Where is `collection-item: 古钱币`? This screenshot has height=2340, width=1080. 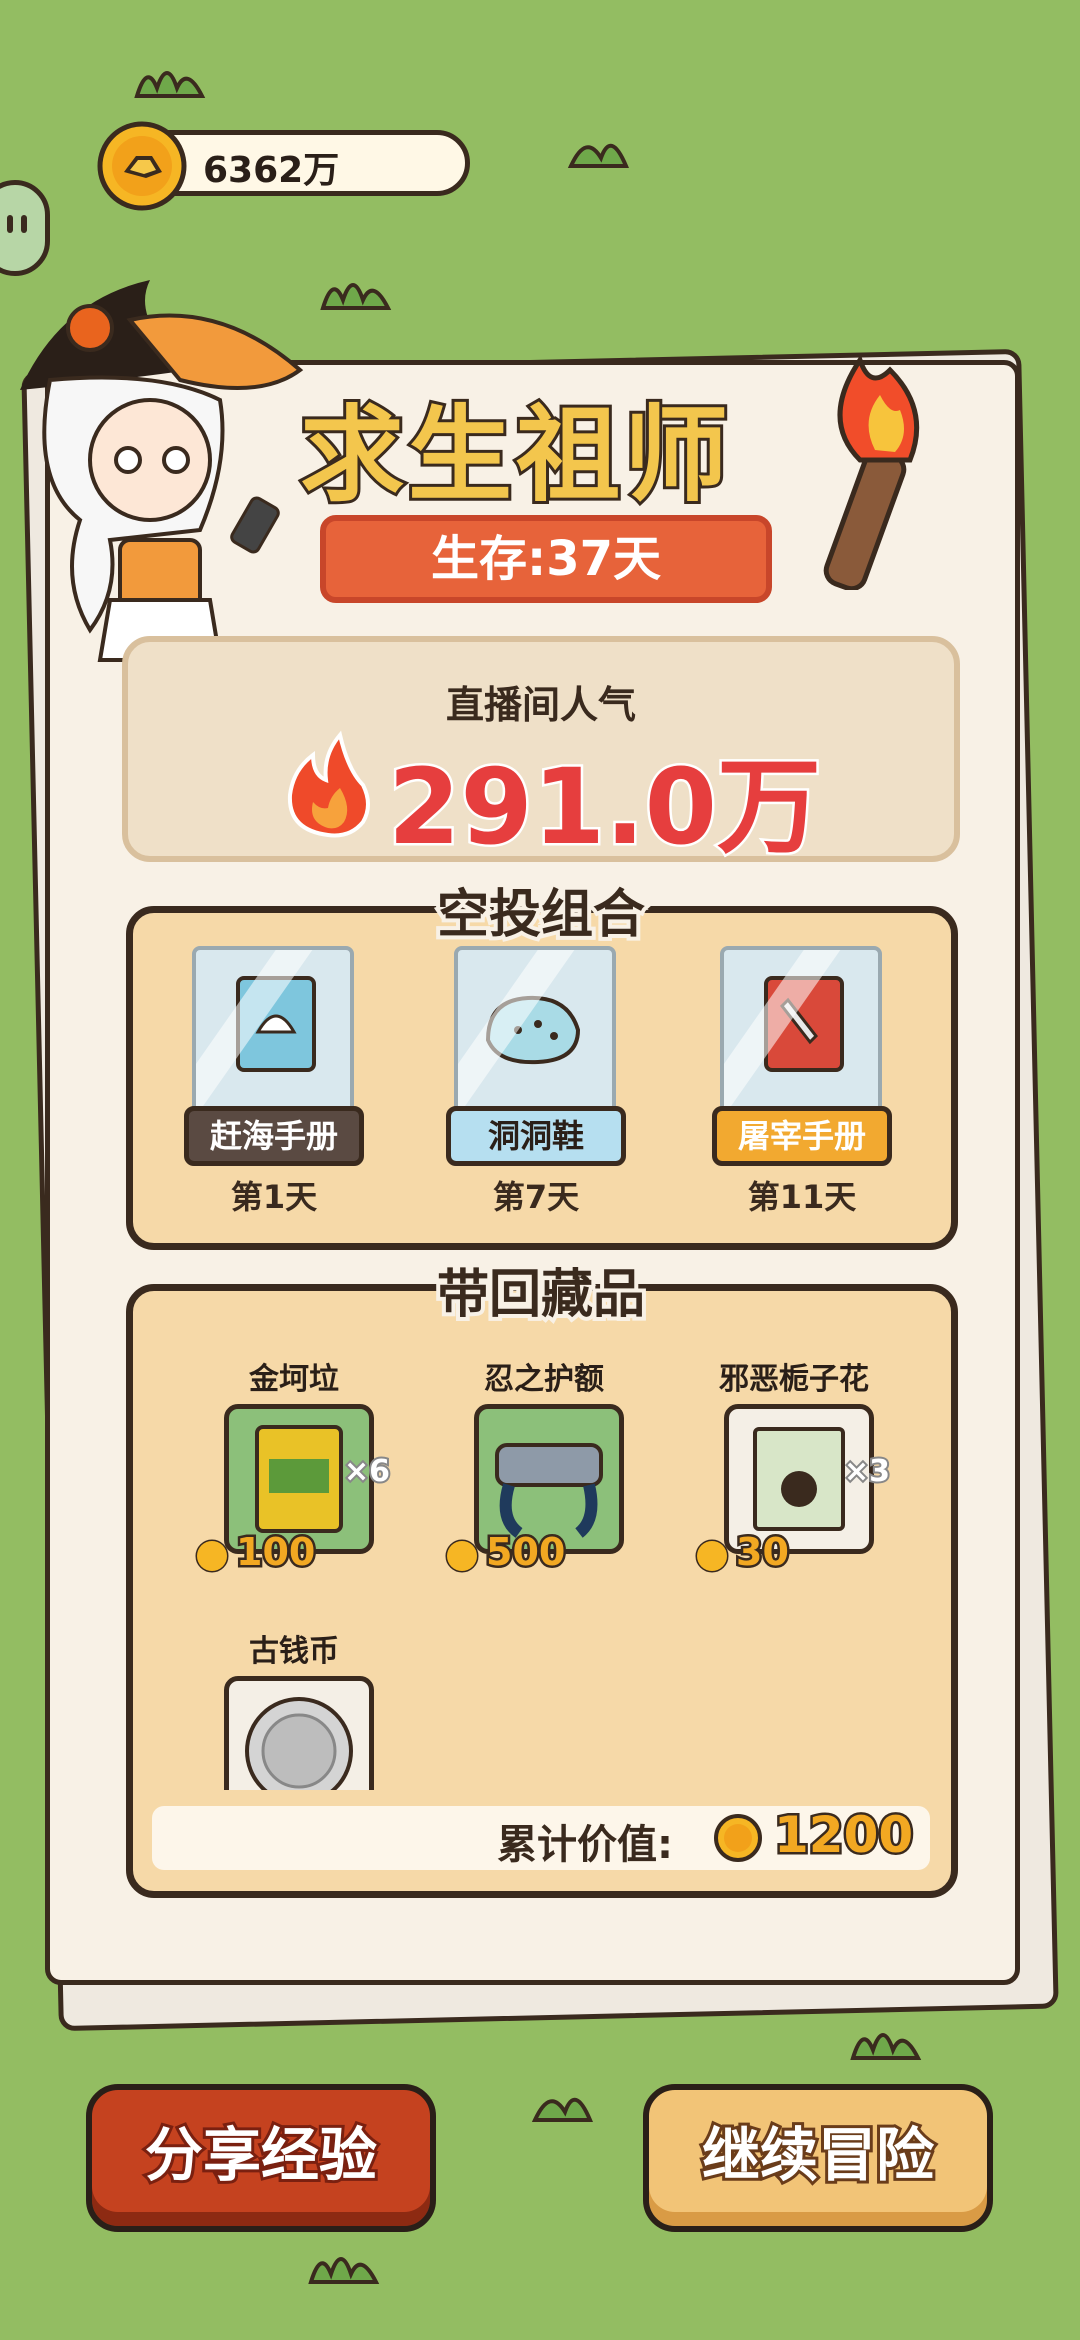
collection-item: 古钱币 is located at coordinates (294, 1708).